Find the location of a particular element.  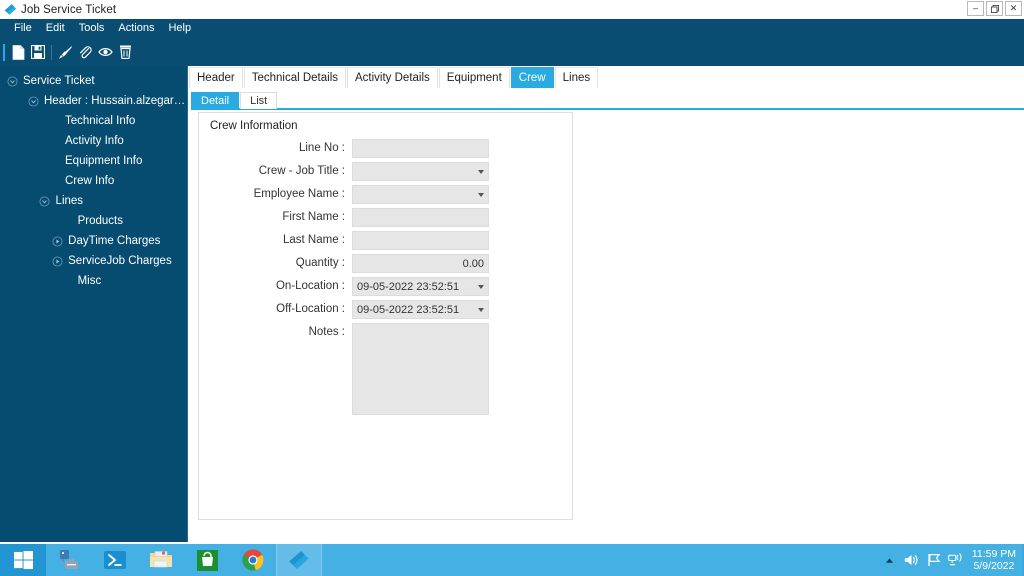

taskbar-item-job-service-ticket is located at coordinates (299, 560).